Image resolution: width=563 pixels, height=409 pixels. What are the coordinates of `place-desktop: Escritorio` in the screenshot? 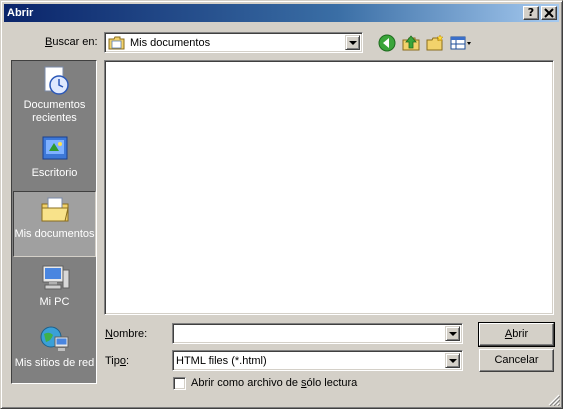 It's located at (54, 156).